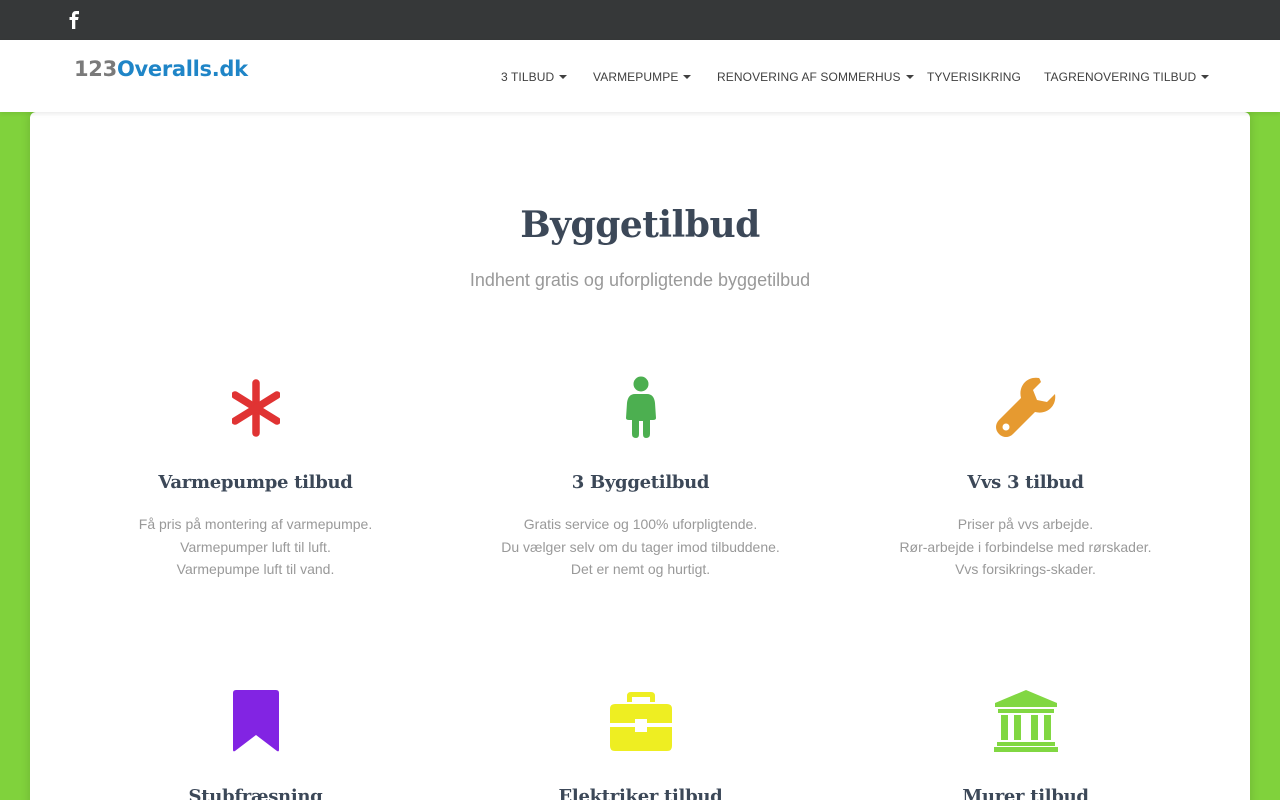  What do you see at coordinates (255, 408) in the screenshot?
I see `asterisk-icon` at bounding box center [255, 408].